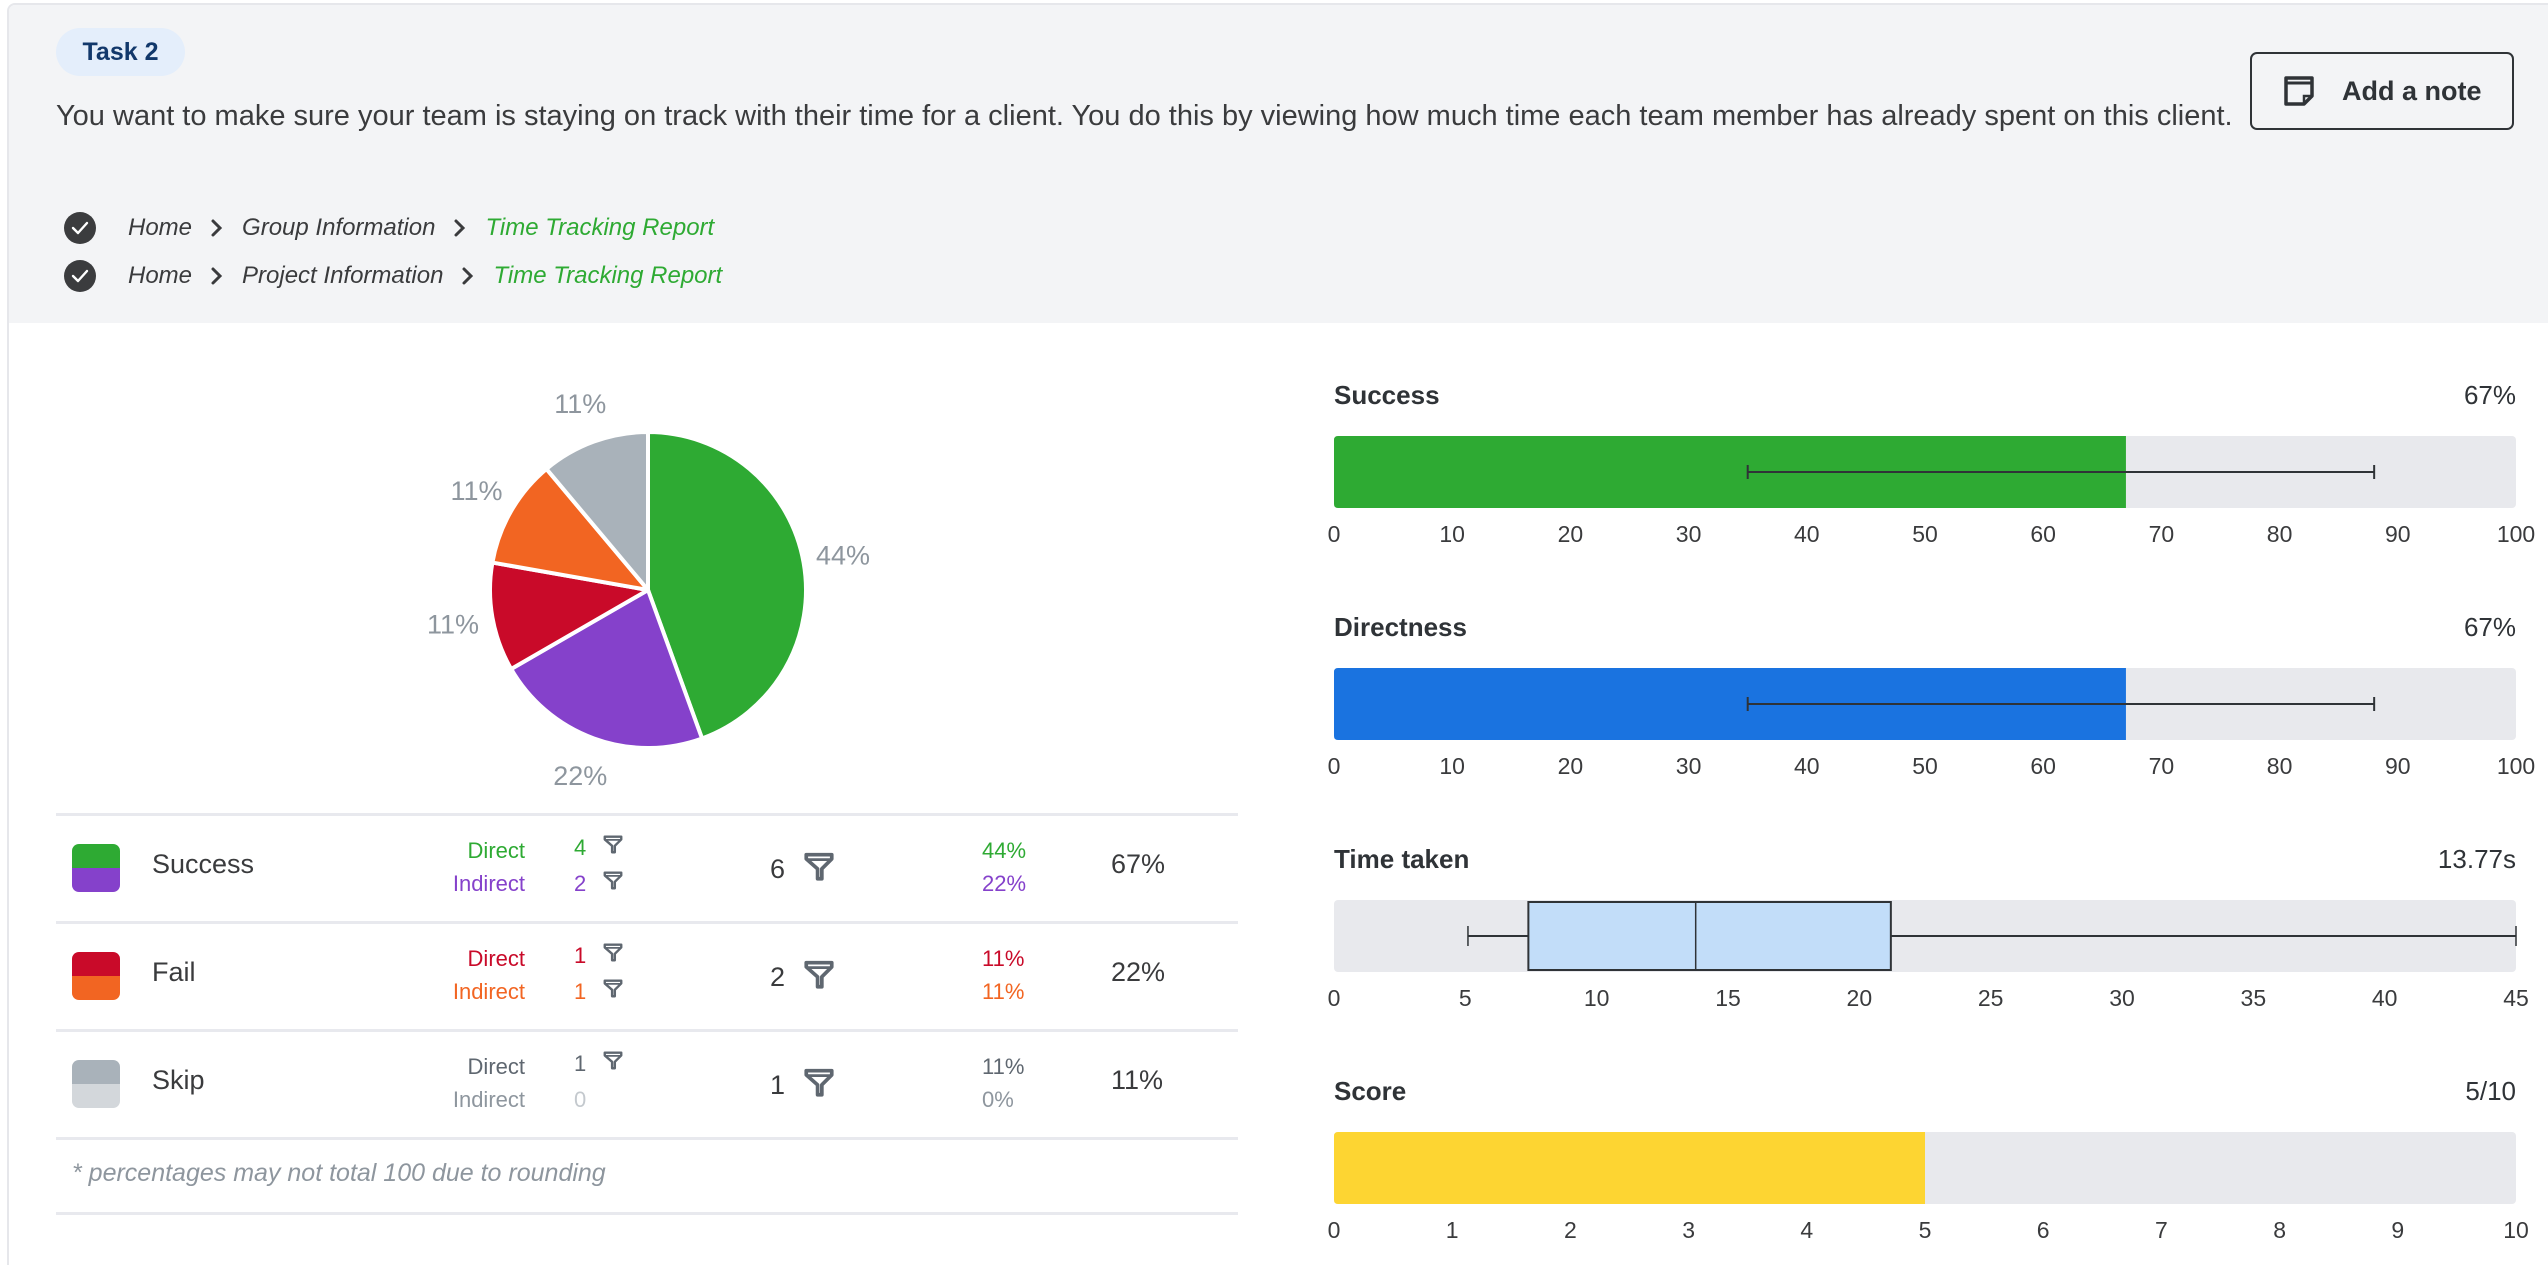  Describe the element at coordinates (2489, 395) in the screenshot. I see `metric-value: 67%` at that location.